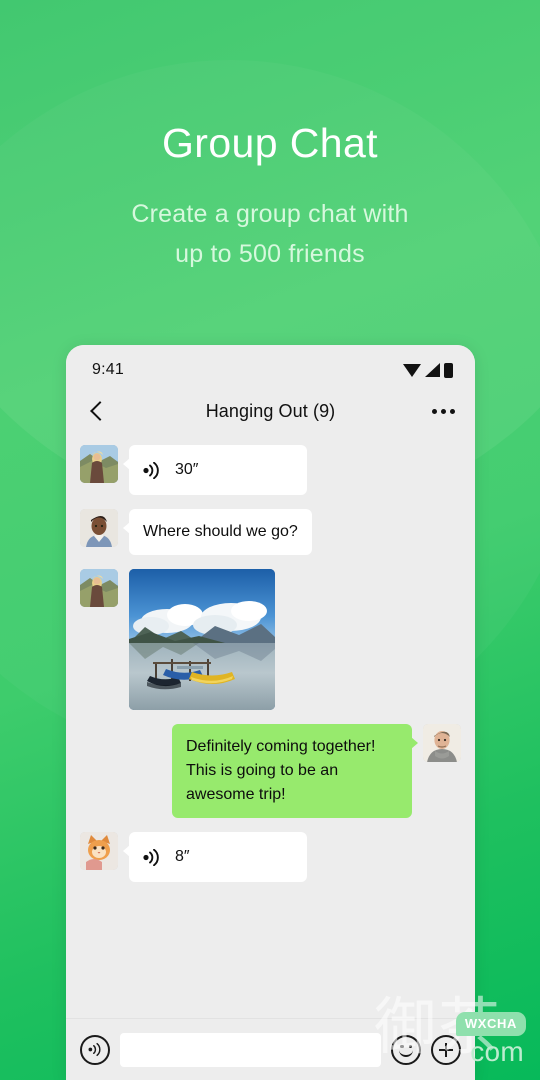 The height and width of the screenshot is (1080, 540). What do you see at coordinates (448, 370) in the screenshot?
I see `battery-icon` at bounding box center [448, 370].